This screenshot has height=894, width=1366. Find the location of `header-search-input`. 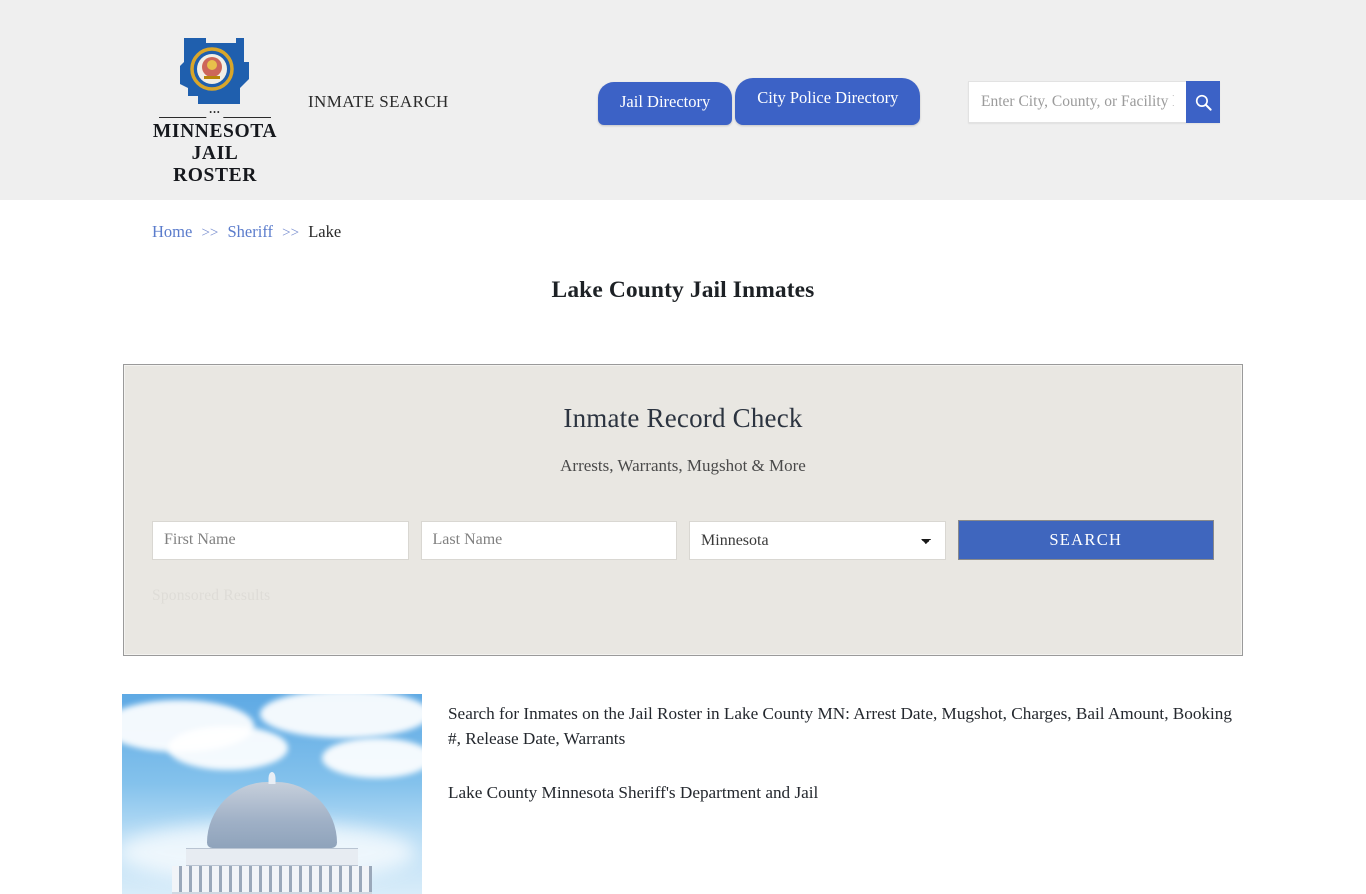

header-search-input is located at coordinates (1077, 102).